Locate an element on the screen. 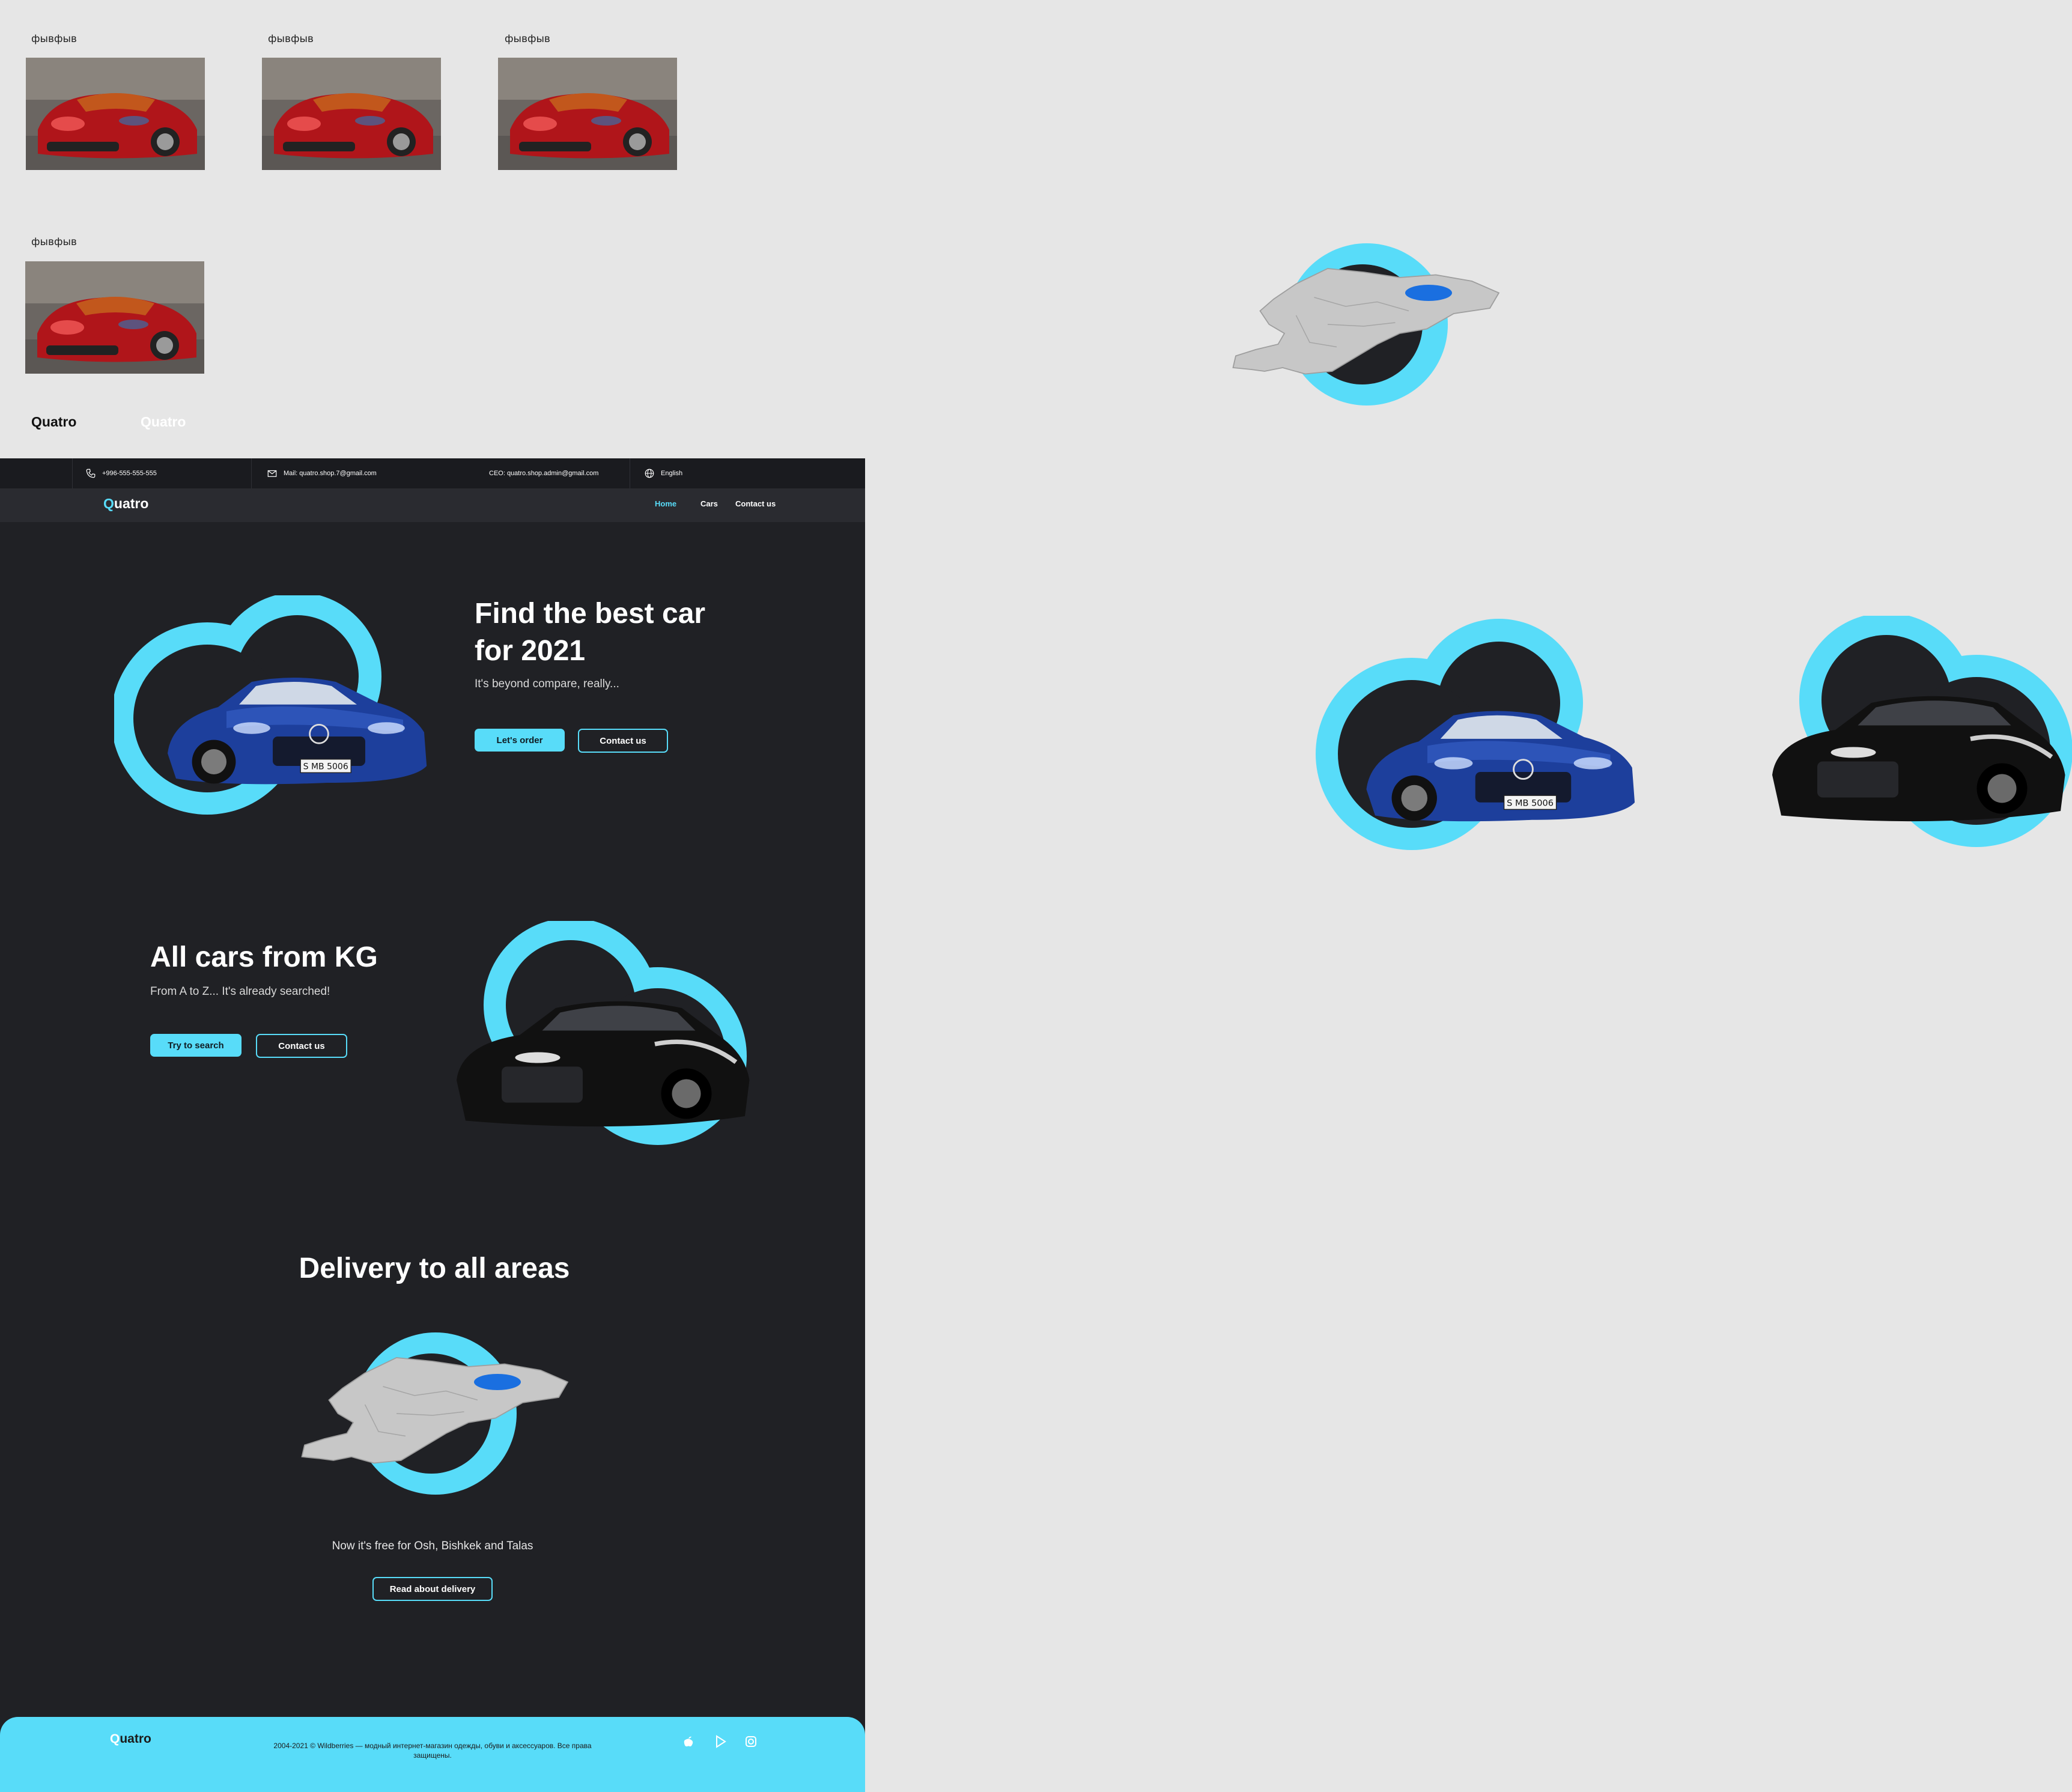 This screenshot has width=2072, height=1792. nav-contact-us: Contact us is located at coordinates (756, 503).